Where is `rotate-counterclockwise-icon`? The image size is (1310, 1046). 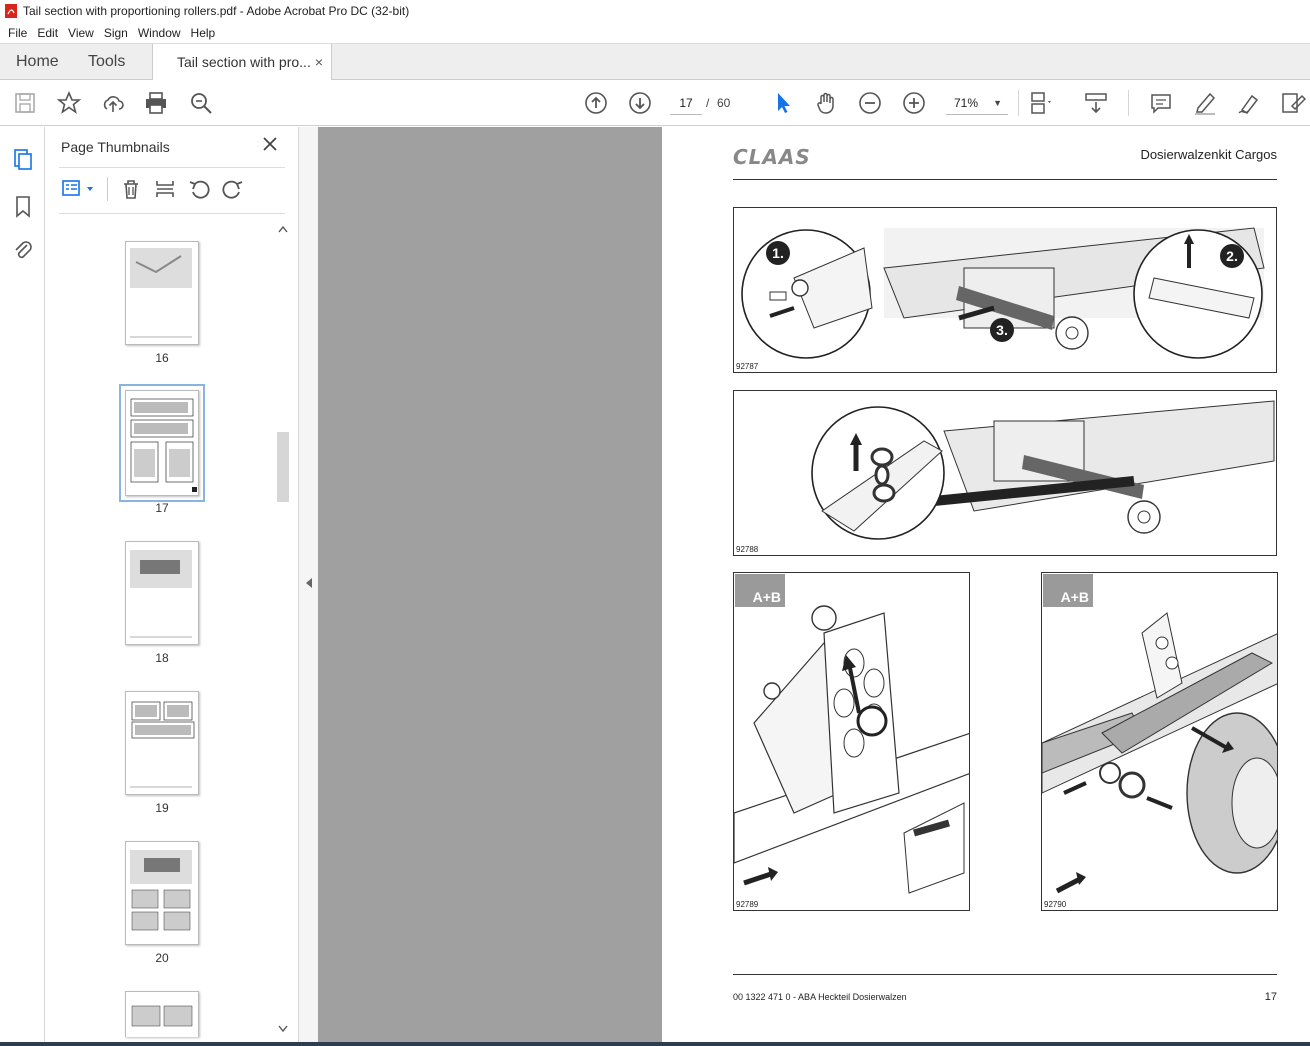 rotate-counterclockwise-icon is located at coordinates (199, 189).